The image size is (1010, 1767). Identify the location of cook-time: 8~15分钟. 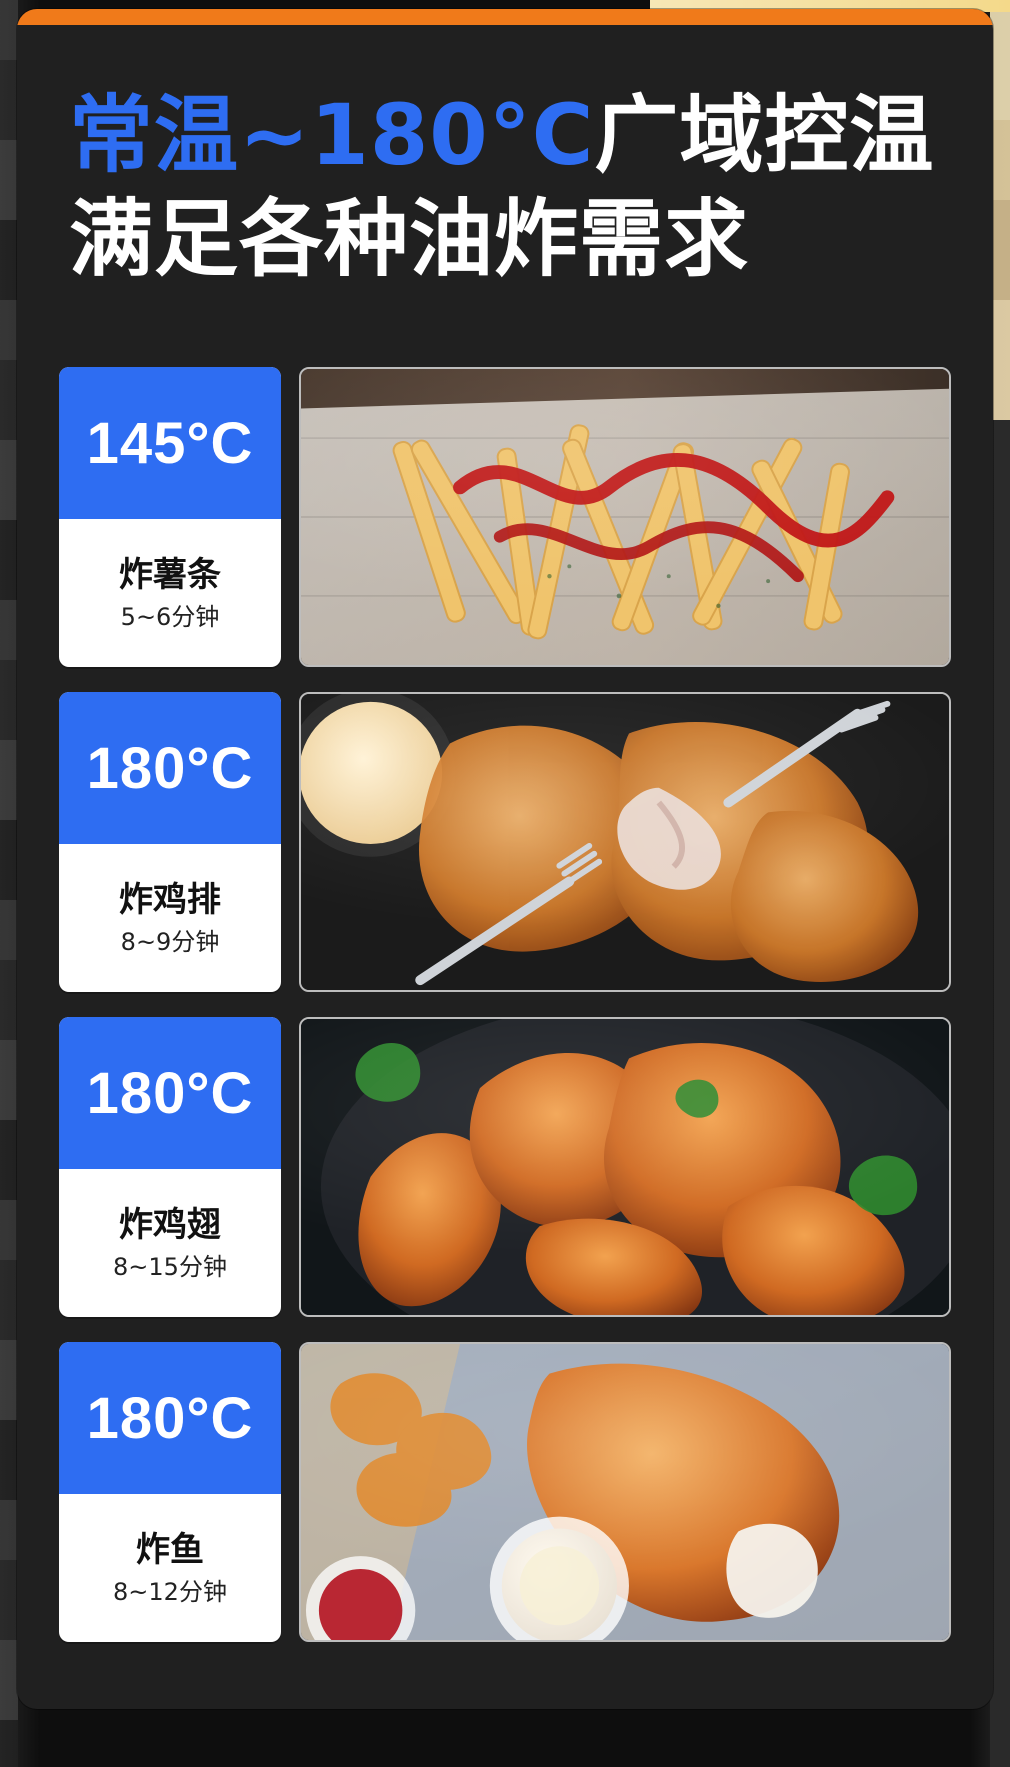
(170, 1267).